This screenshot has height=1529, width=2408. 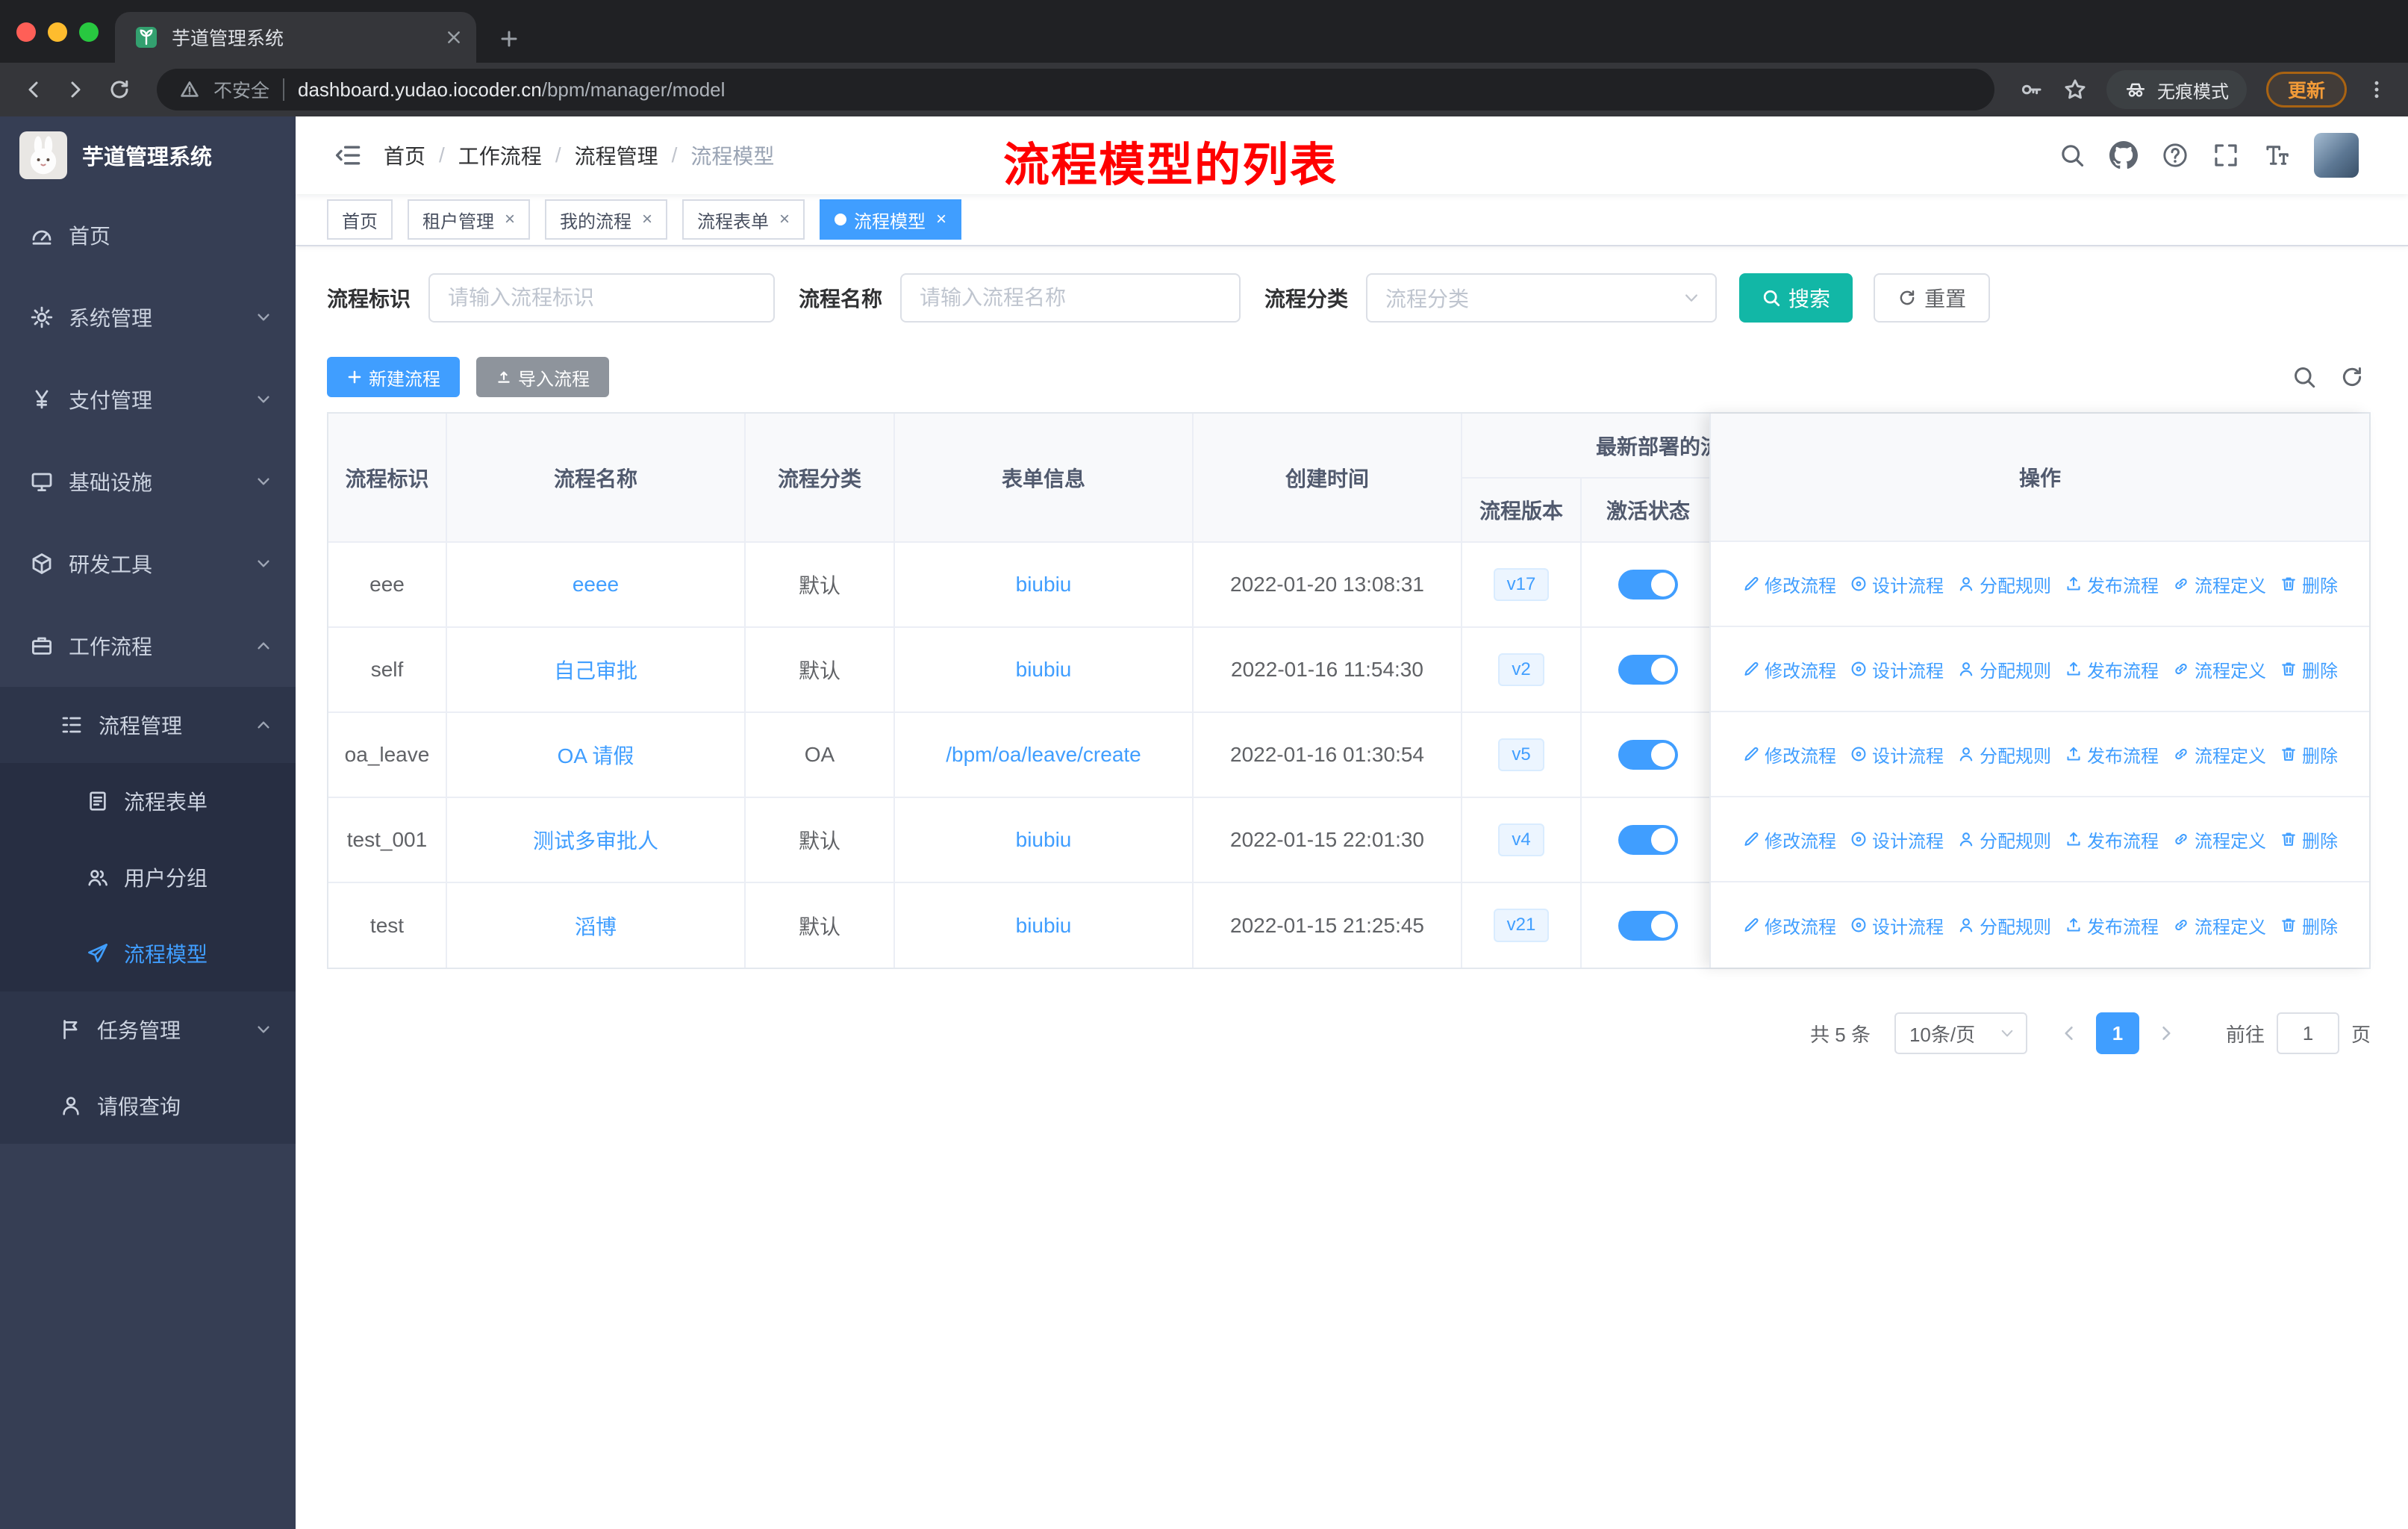 I want to click on fullscreen-icon, so click(x=2225, y=155).